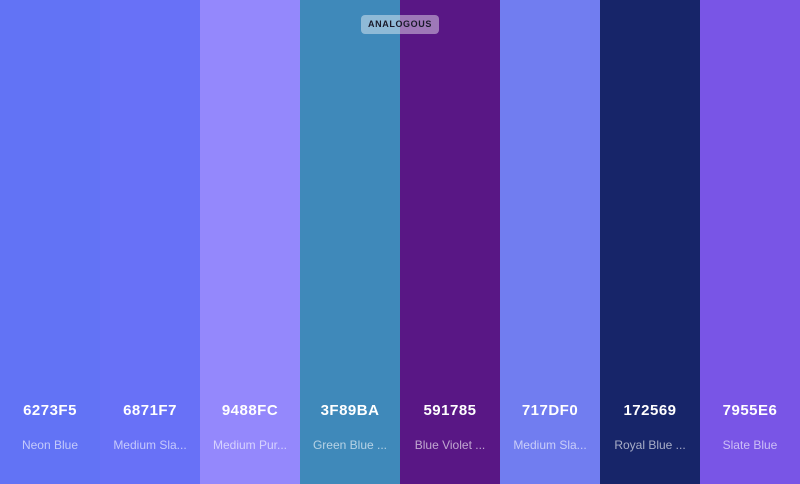 The height and width of the screenshot is (484, 800). What do you see at coordinates (150, 410) in the screenshot?
I see `hex-code: 6871F7` at bounding box center [150, 410].